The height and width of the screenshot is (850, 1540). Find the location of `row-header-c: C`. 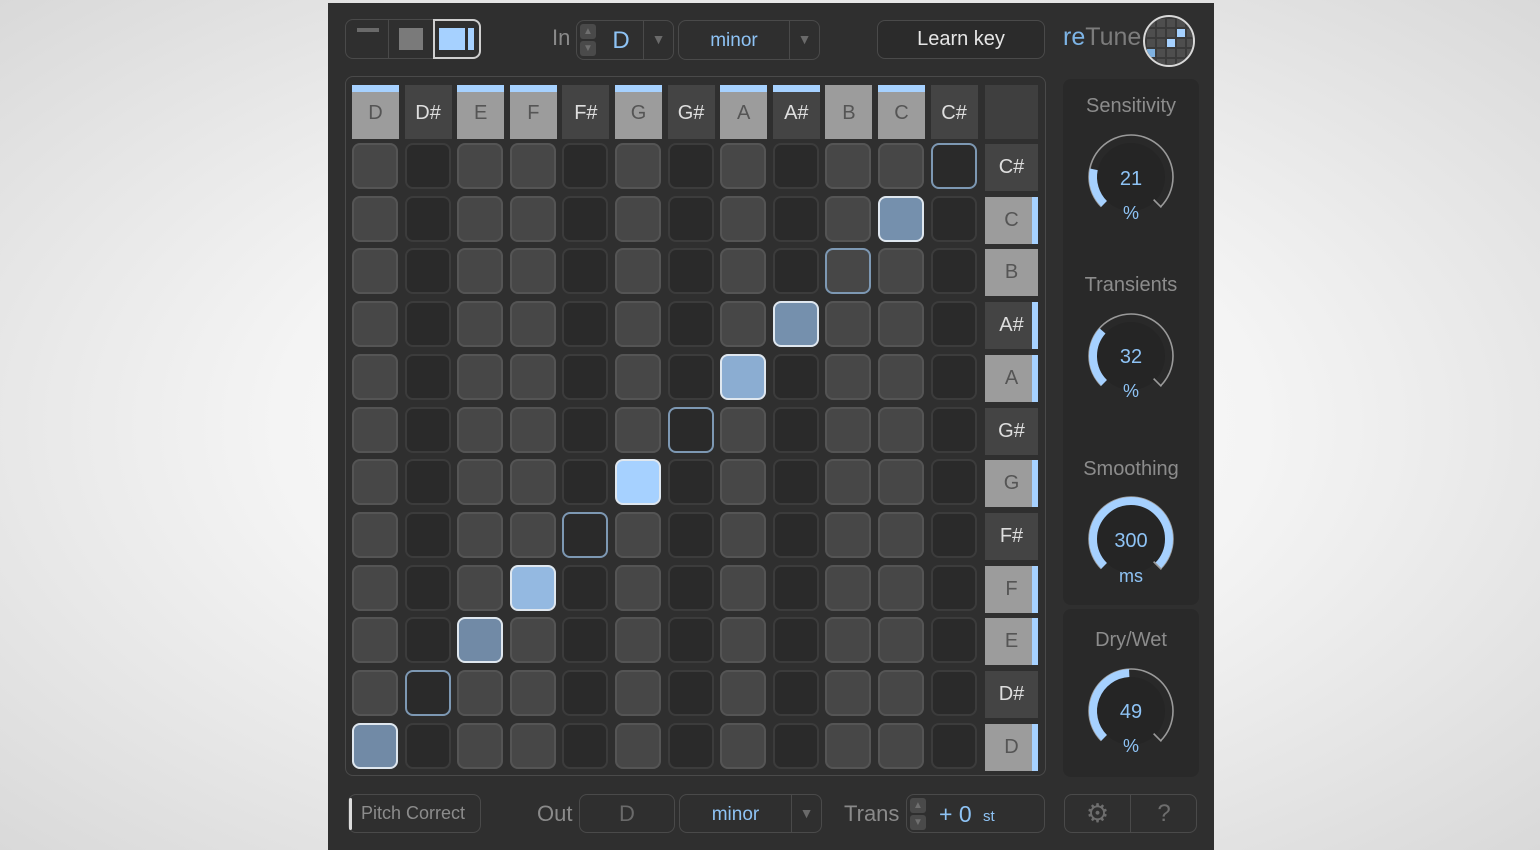

row-header-c: C is located at coordinates (1011, 220).